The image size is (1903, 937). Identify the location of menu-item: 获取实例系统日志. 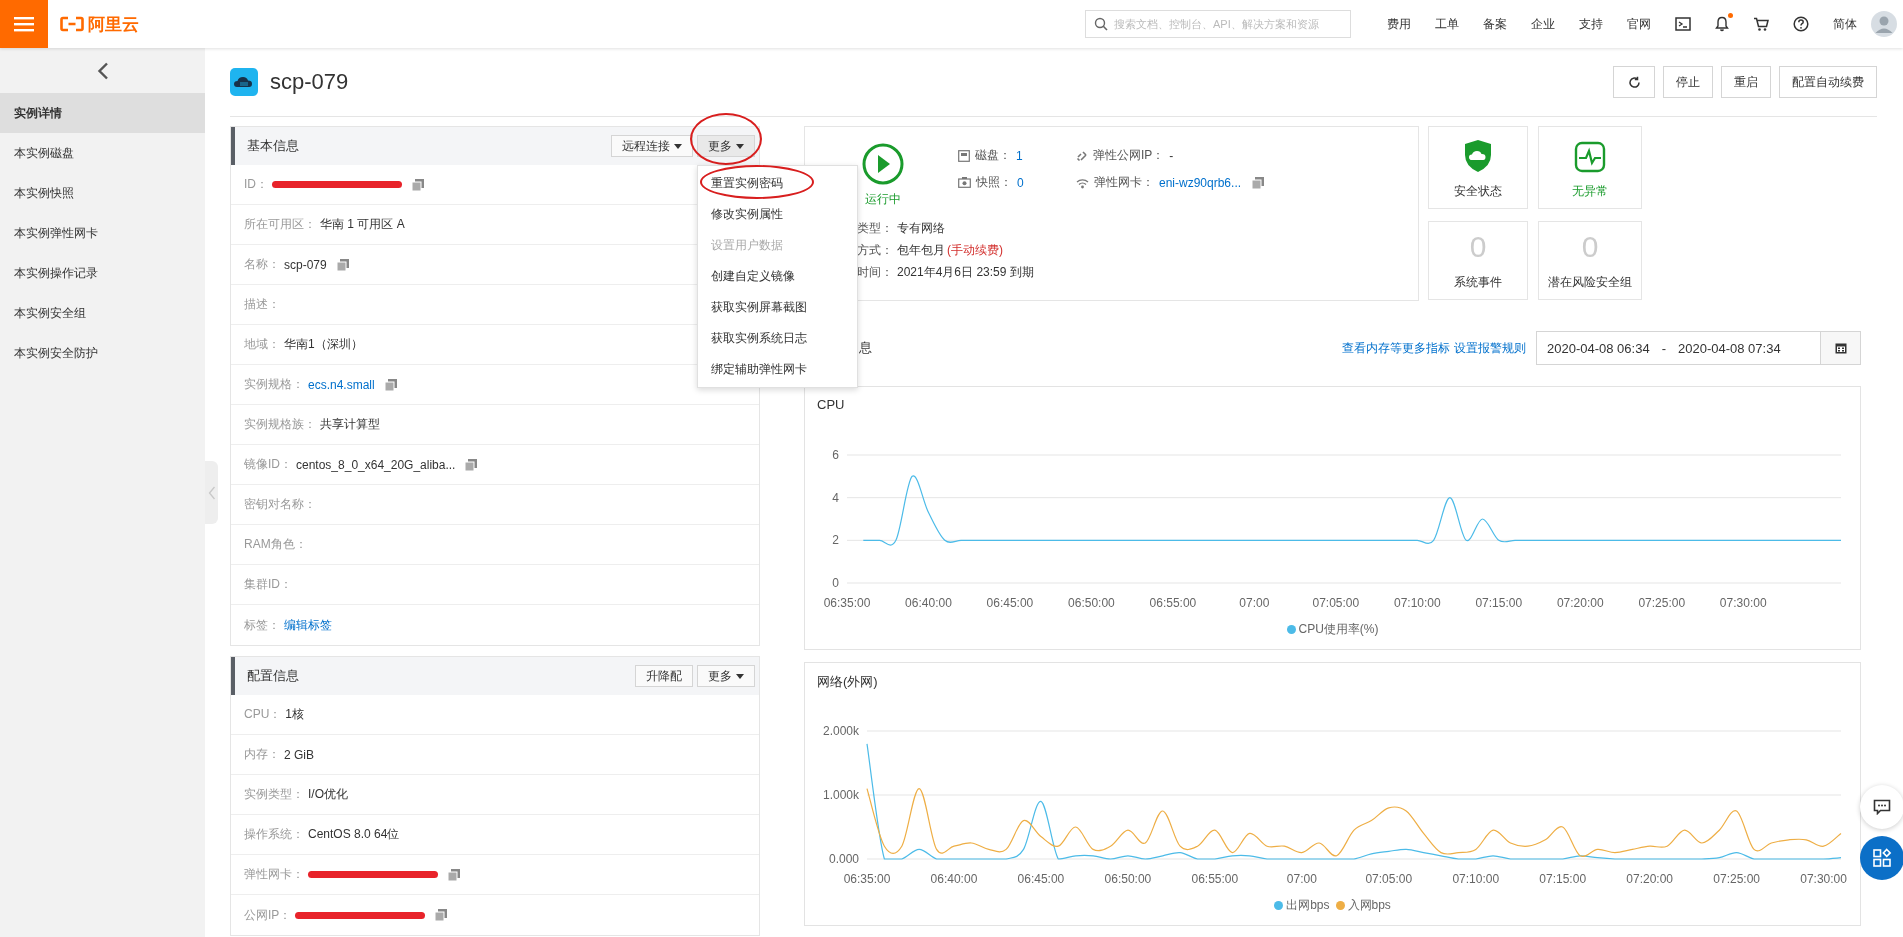
(777, 338).